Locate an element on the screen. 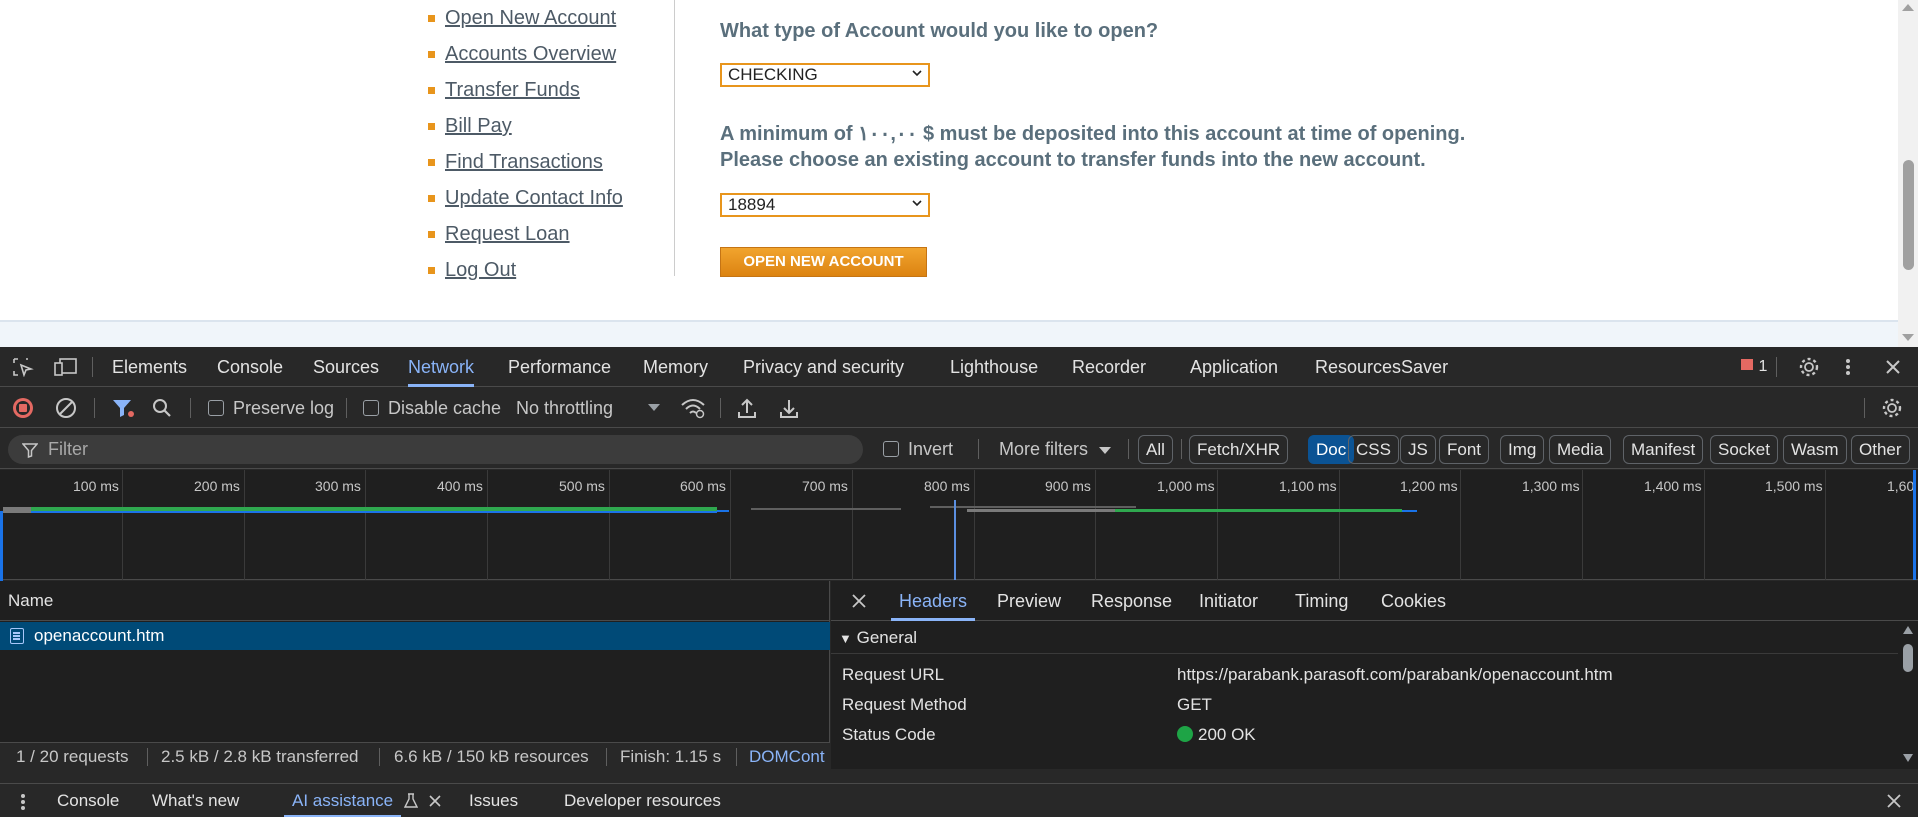 This screenshot has height=817, width=1918. menu-item-transfer-funds: Transfer Funds is located at coordinates (504, 90).